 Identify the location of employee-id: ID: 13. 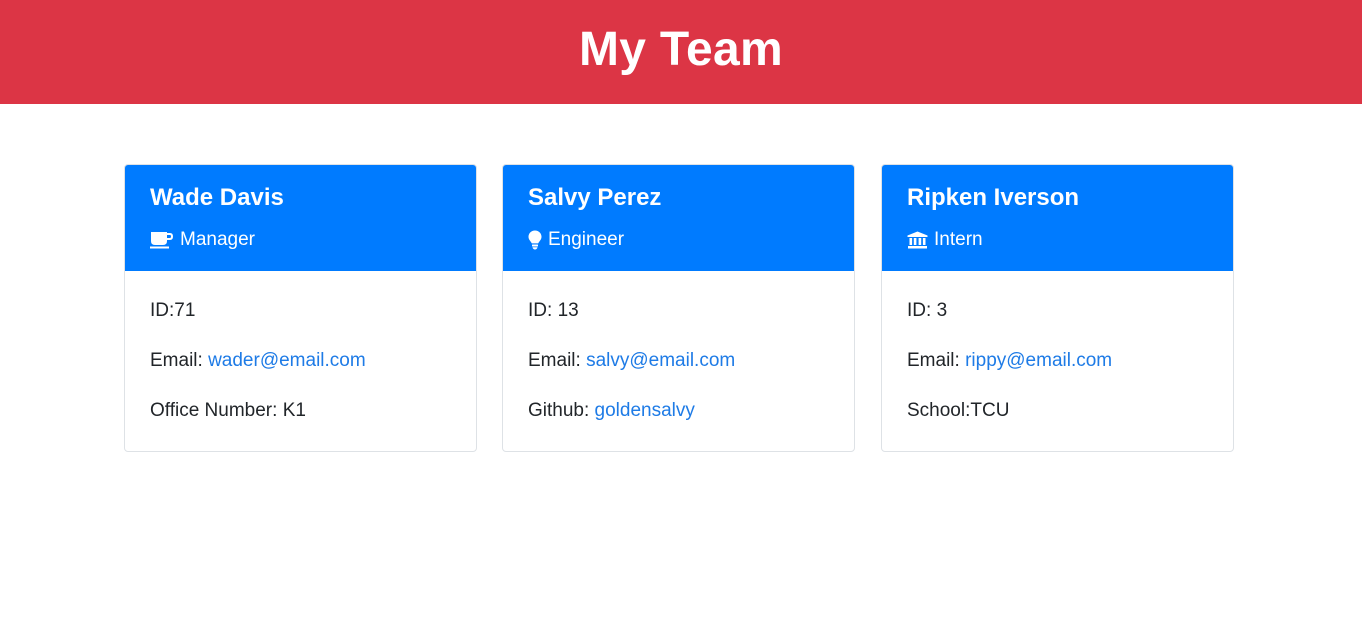
(678, 311).